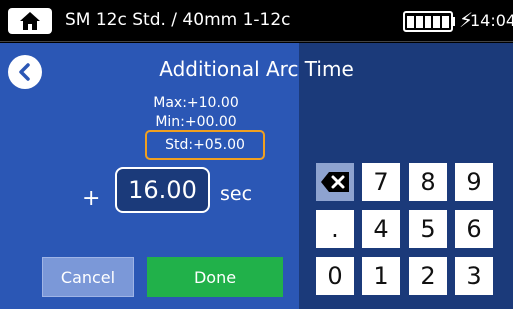 This screenshot has width=513, height=309. I want to click on backspace-icon, so click(335, 182).